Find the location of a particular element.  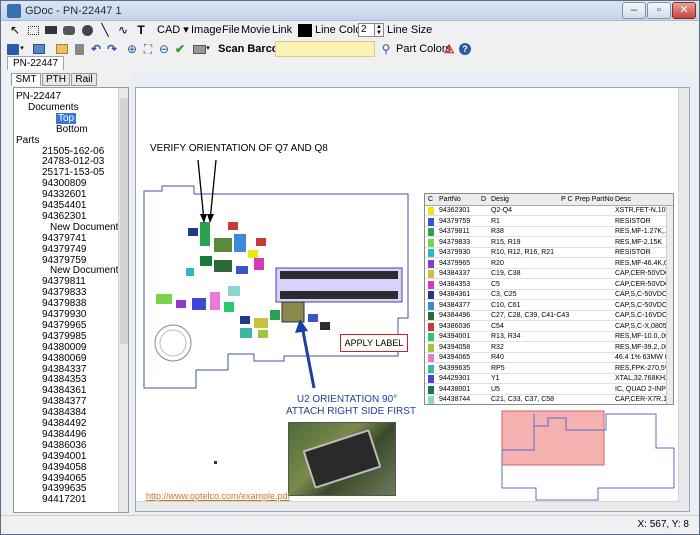

tree-scrollbar is located at coordinates (123, 300).